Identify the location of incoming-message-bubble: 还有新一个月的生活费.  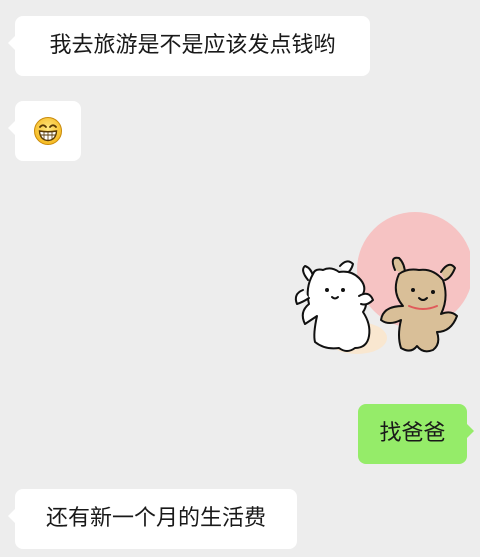
(152, 519).